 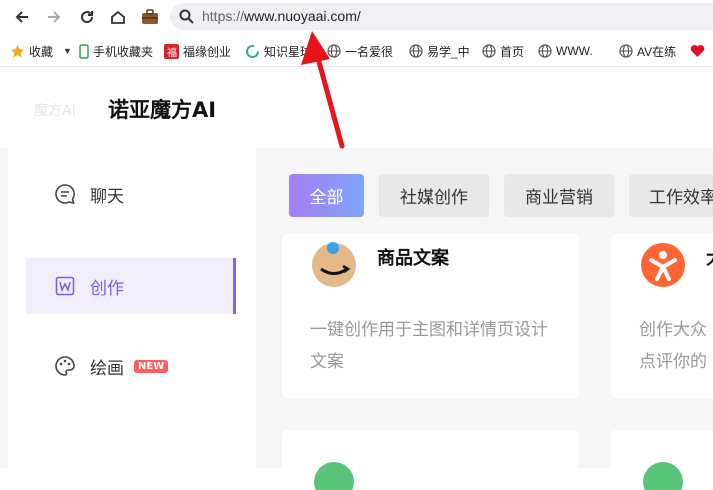 What do you see at coordinates (67, 51) in the screenshot?
I see `chevron-down-icon: ▼` at bounding box center [67, 51].